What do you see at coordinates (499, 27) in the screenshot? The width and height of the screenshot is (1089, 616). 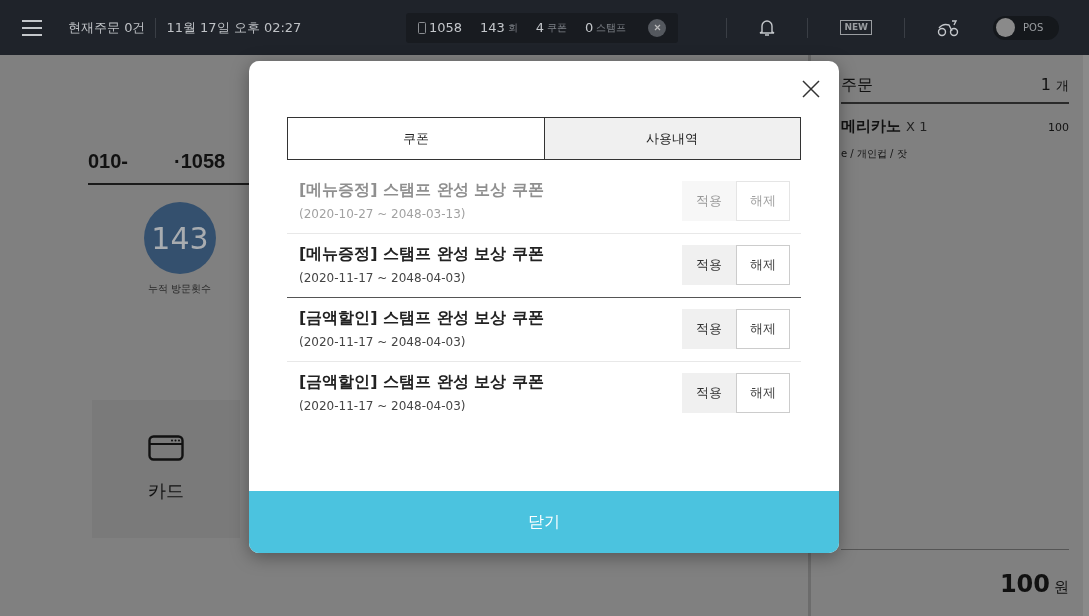 I see `summary-stat: 143 회` at bounding box center [499, 27].